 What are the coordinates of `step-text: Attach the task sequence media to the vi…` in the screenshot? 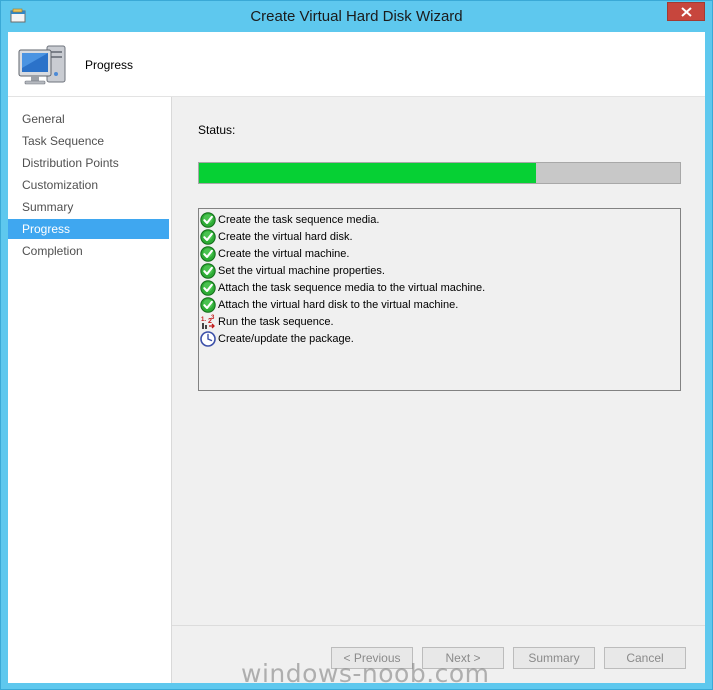 It's located at (352, 287).